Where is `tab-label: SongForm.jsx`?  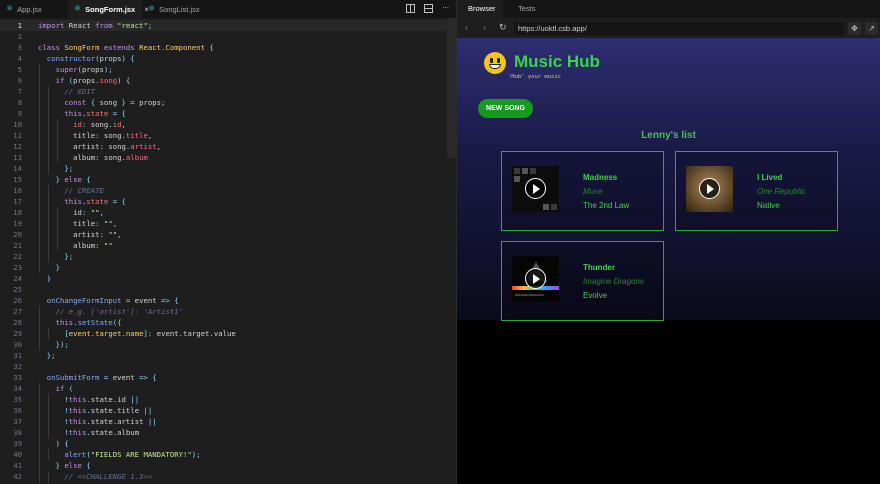 tab-label: SongForm.jsx is located at coordinates (110, 9).